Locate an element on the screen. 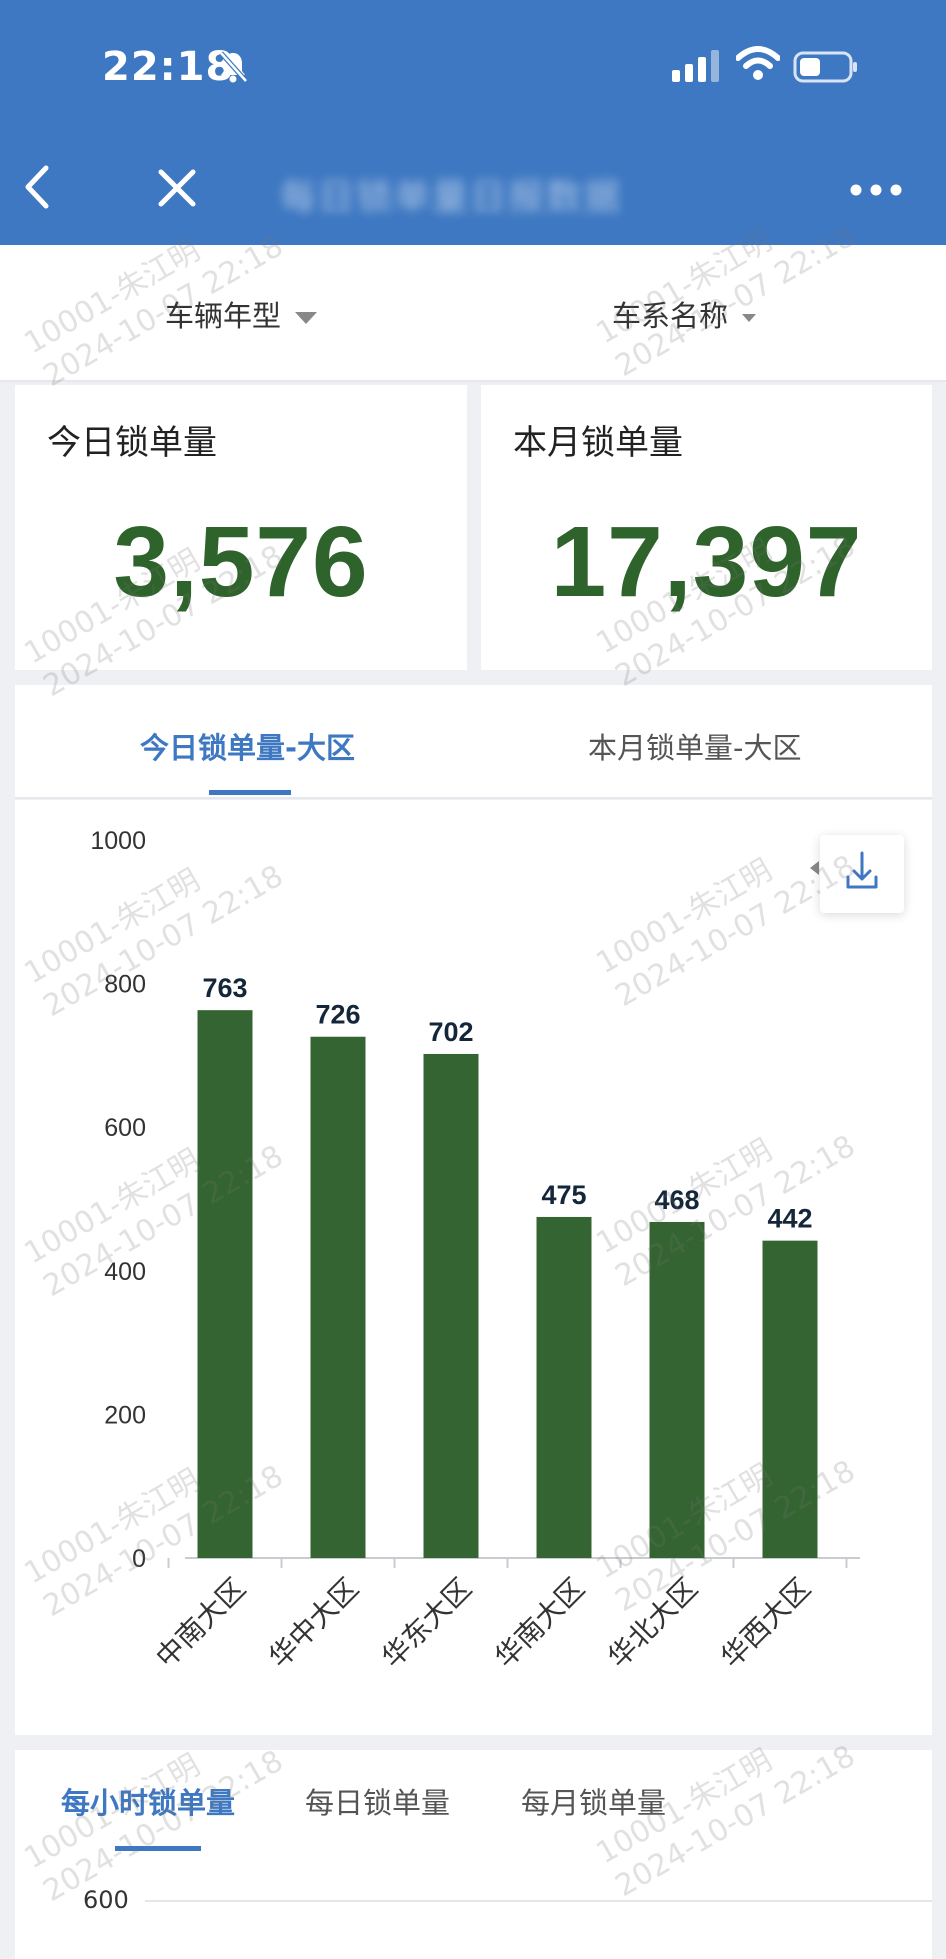 The width and height of the screenshot is (946, 1959). kpi-card-month: 本月锁单量 17,397 is located at coordinates (706, 527).